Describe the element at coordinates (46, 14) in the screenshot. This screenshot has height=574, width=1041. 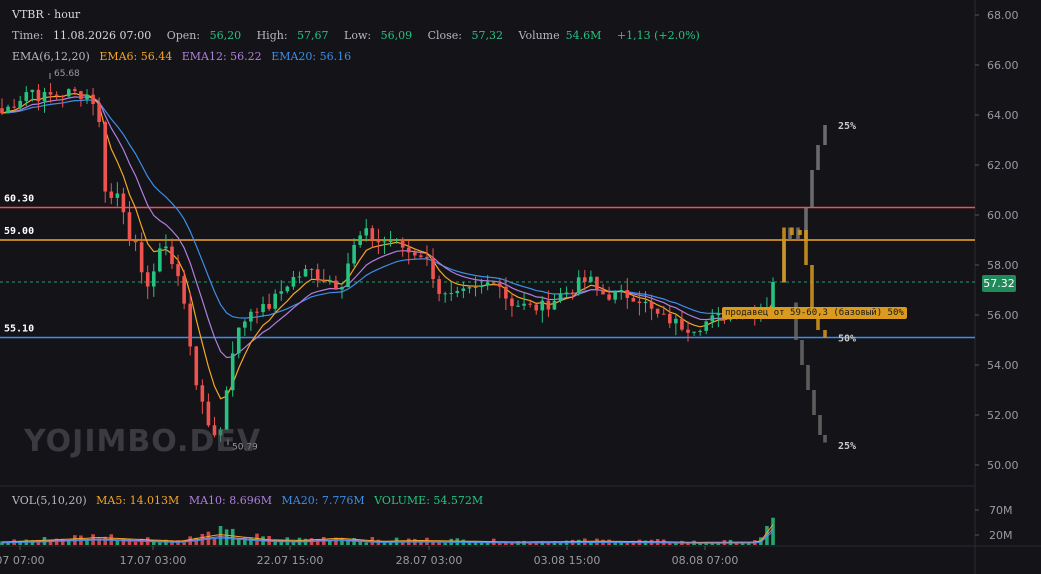
I see `symbol-name: VTBR · hour` at that location.